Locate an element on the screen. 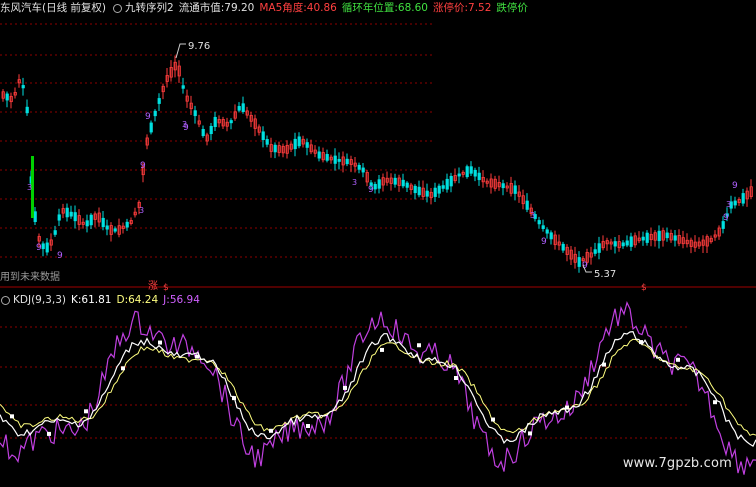 This screenshot has height=487, width=756. k-label: K: is located at coordinates (76, 300).